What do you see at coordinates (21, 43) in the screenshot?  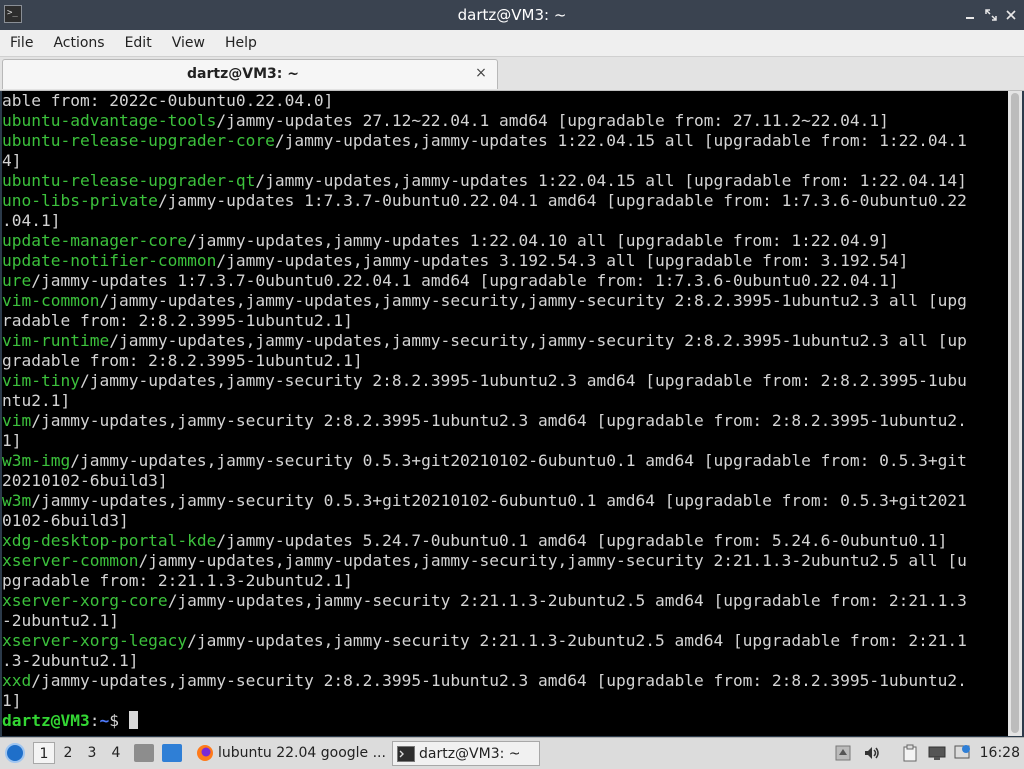 I see `menu-file: File` at bounding box center [21, 43].